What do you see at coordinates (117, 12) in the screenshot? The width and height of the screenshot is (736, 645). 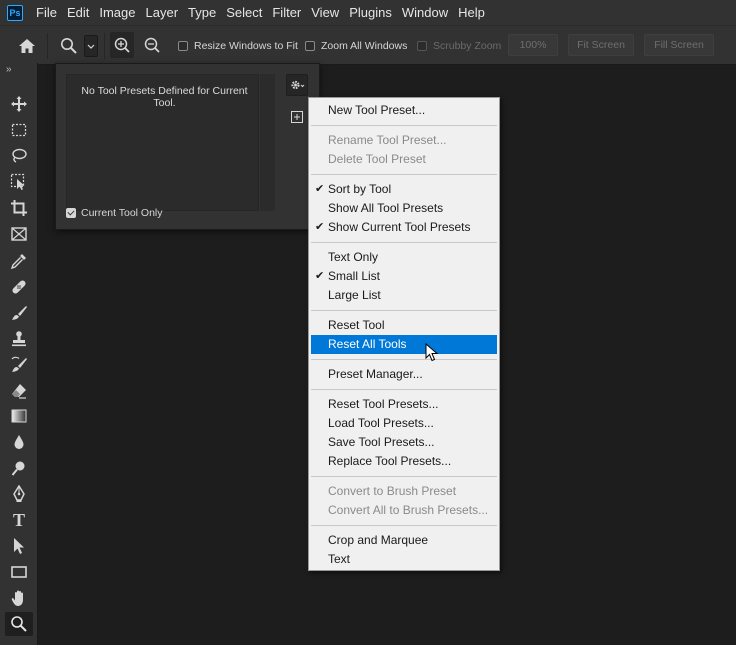 I see `menu-image: Image` at bounding box center [117, 12].